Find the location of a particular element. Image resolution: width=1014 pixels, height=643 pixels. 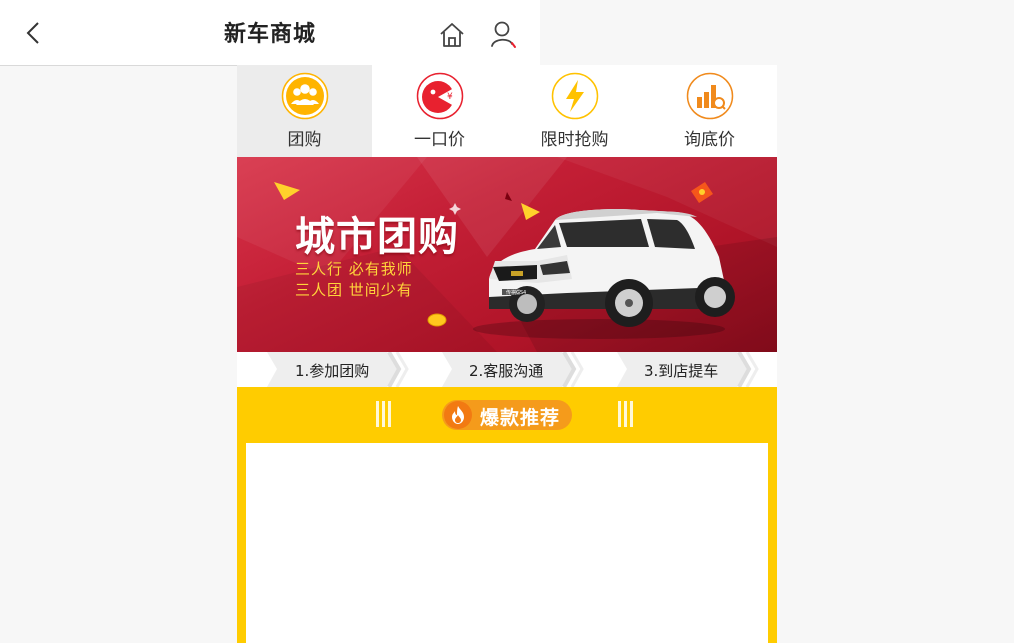

tab-fixed-price: ¥ 一口价 is located at coordinates (439, 111).